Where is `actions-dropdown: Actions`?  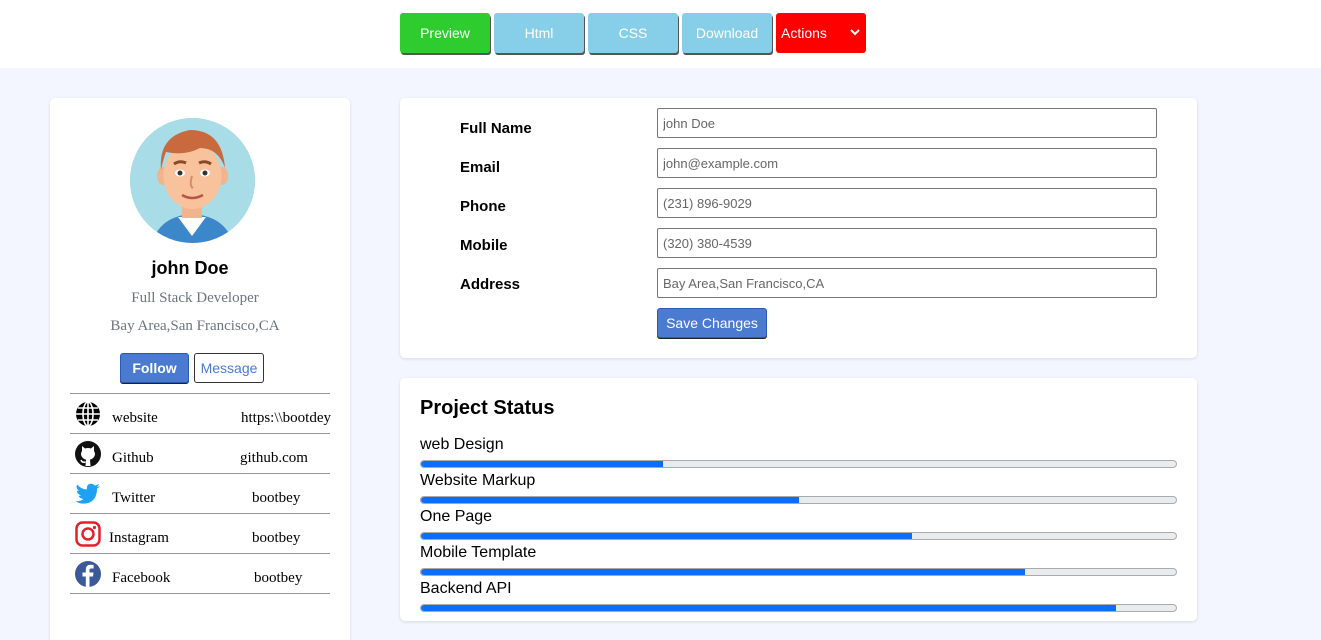
actions-dropdown: Actions is located at coordinates (821, 33).